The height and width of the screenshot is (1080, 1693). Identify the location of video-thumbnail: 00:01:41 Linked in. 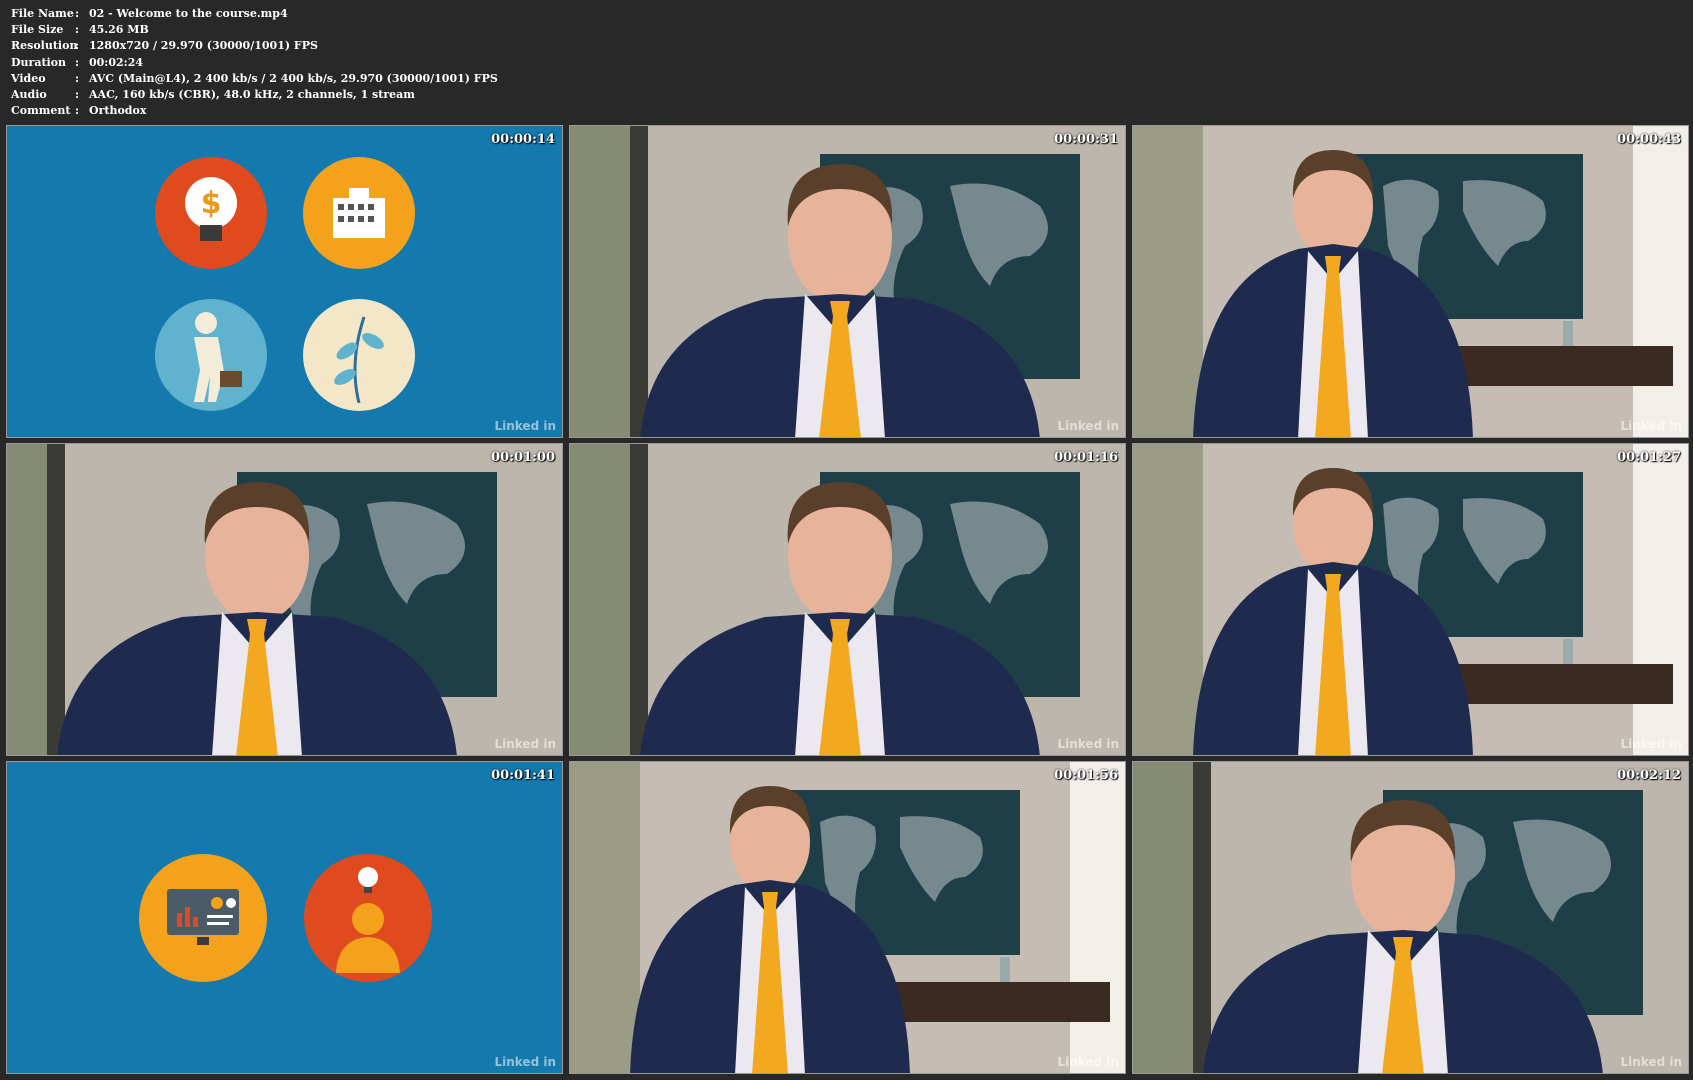
(284, 917).